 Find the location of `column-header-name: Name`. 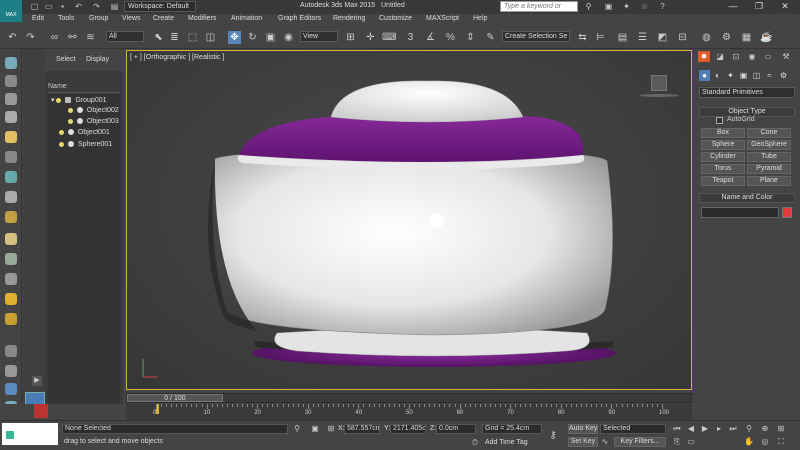

column-header-name: Name is located at coordinates (84, 88).